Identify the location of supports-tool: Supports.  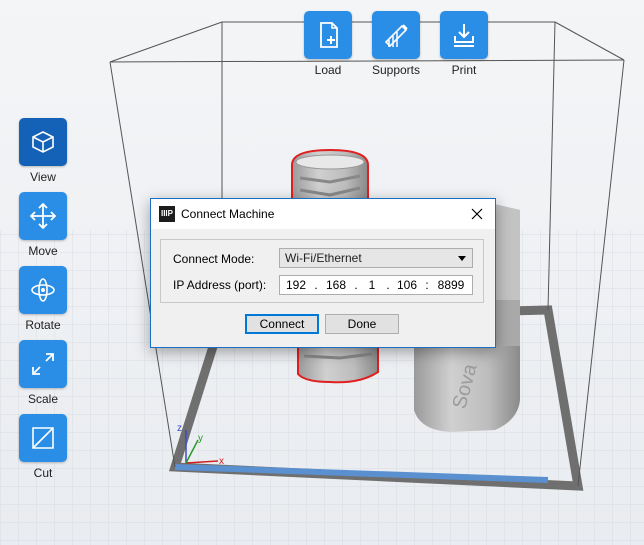
(396, 44).